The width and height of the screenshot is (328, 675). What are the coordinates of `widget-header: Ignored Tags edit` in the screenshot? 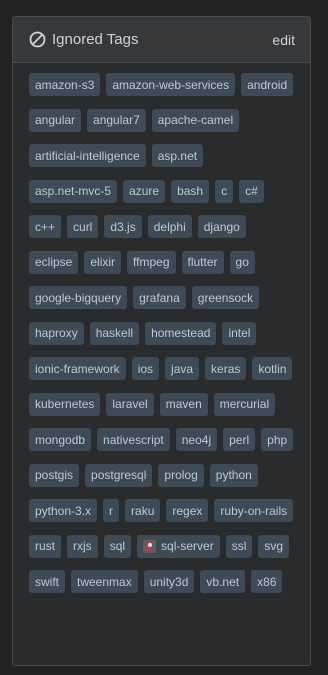 It's located at (161, 40).